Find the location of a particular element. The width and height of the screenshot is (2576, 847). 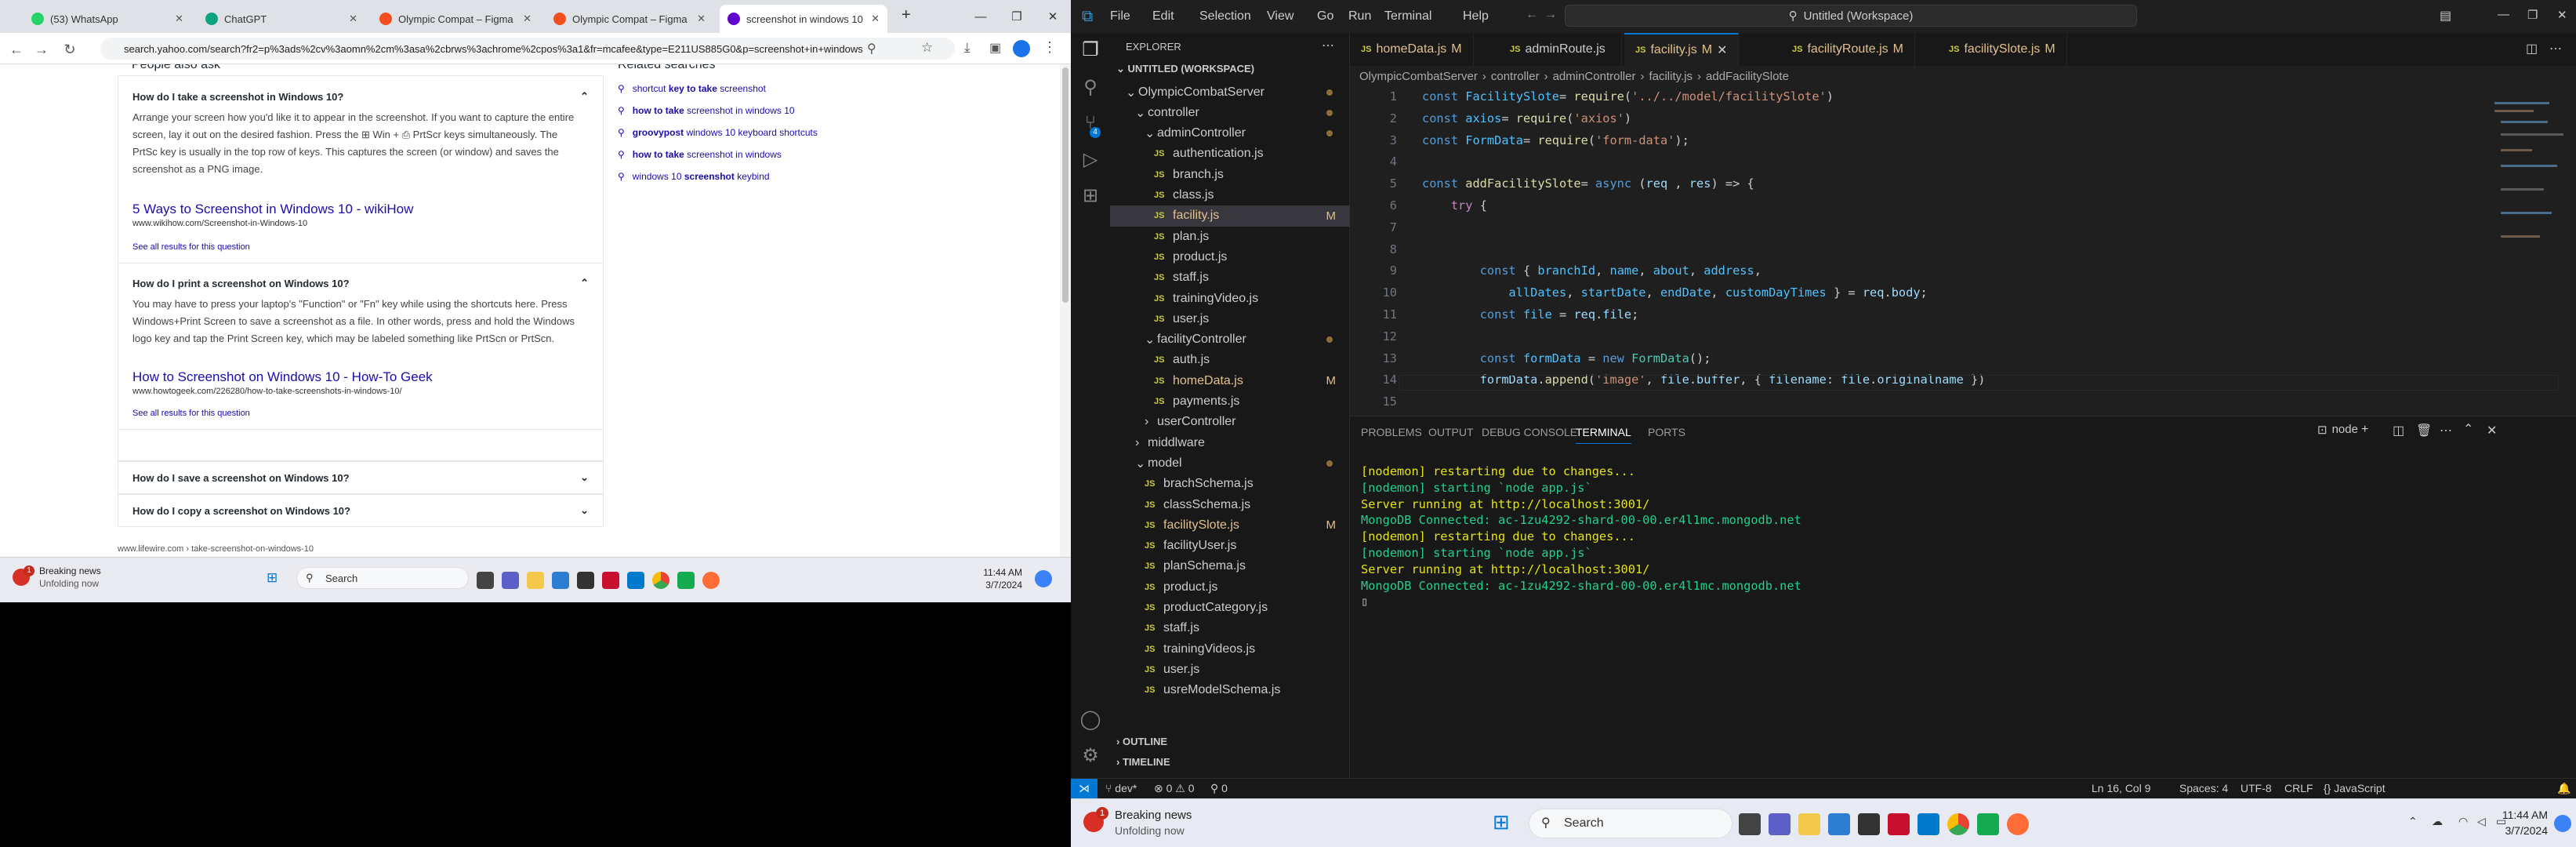

problems-status: ⊗ 0 ⚠ 0 is located at coordinates (1174, 788).